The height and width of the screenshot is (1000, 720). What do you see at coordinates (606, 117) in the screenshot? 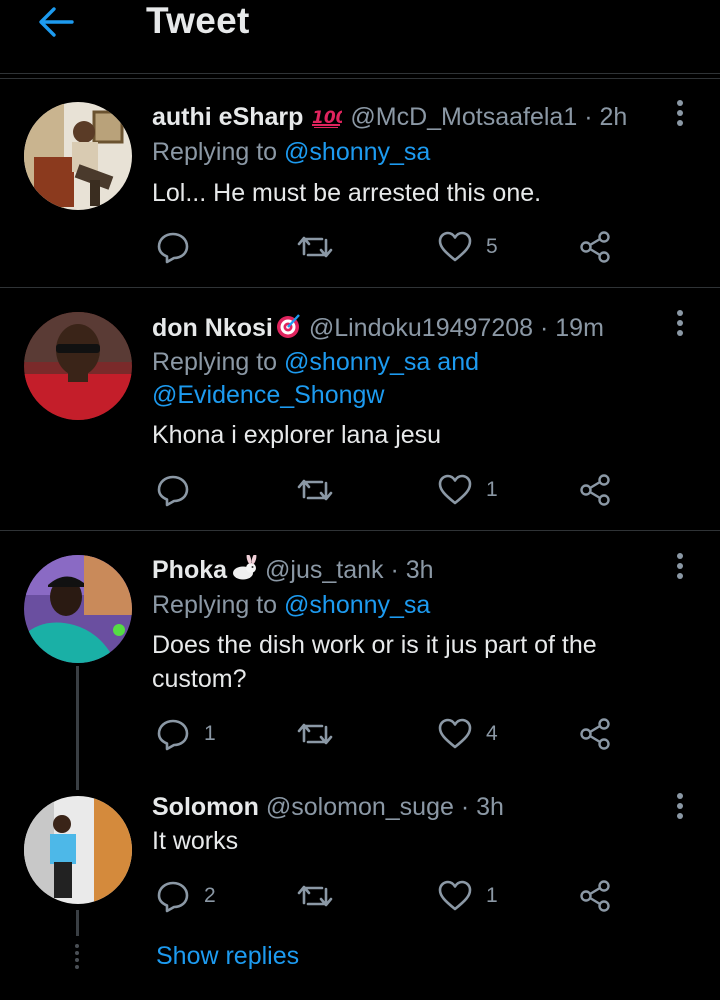
I see `timestamp: · 2h` at bounding box center [606, 117].